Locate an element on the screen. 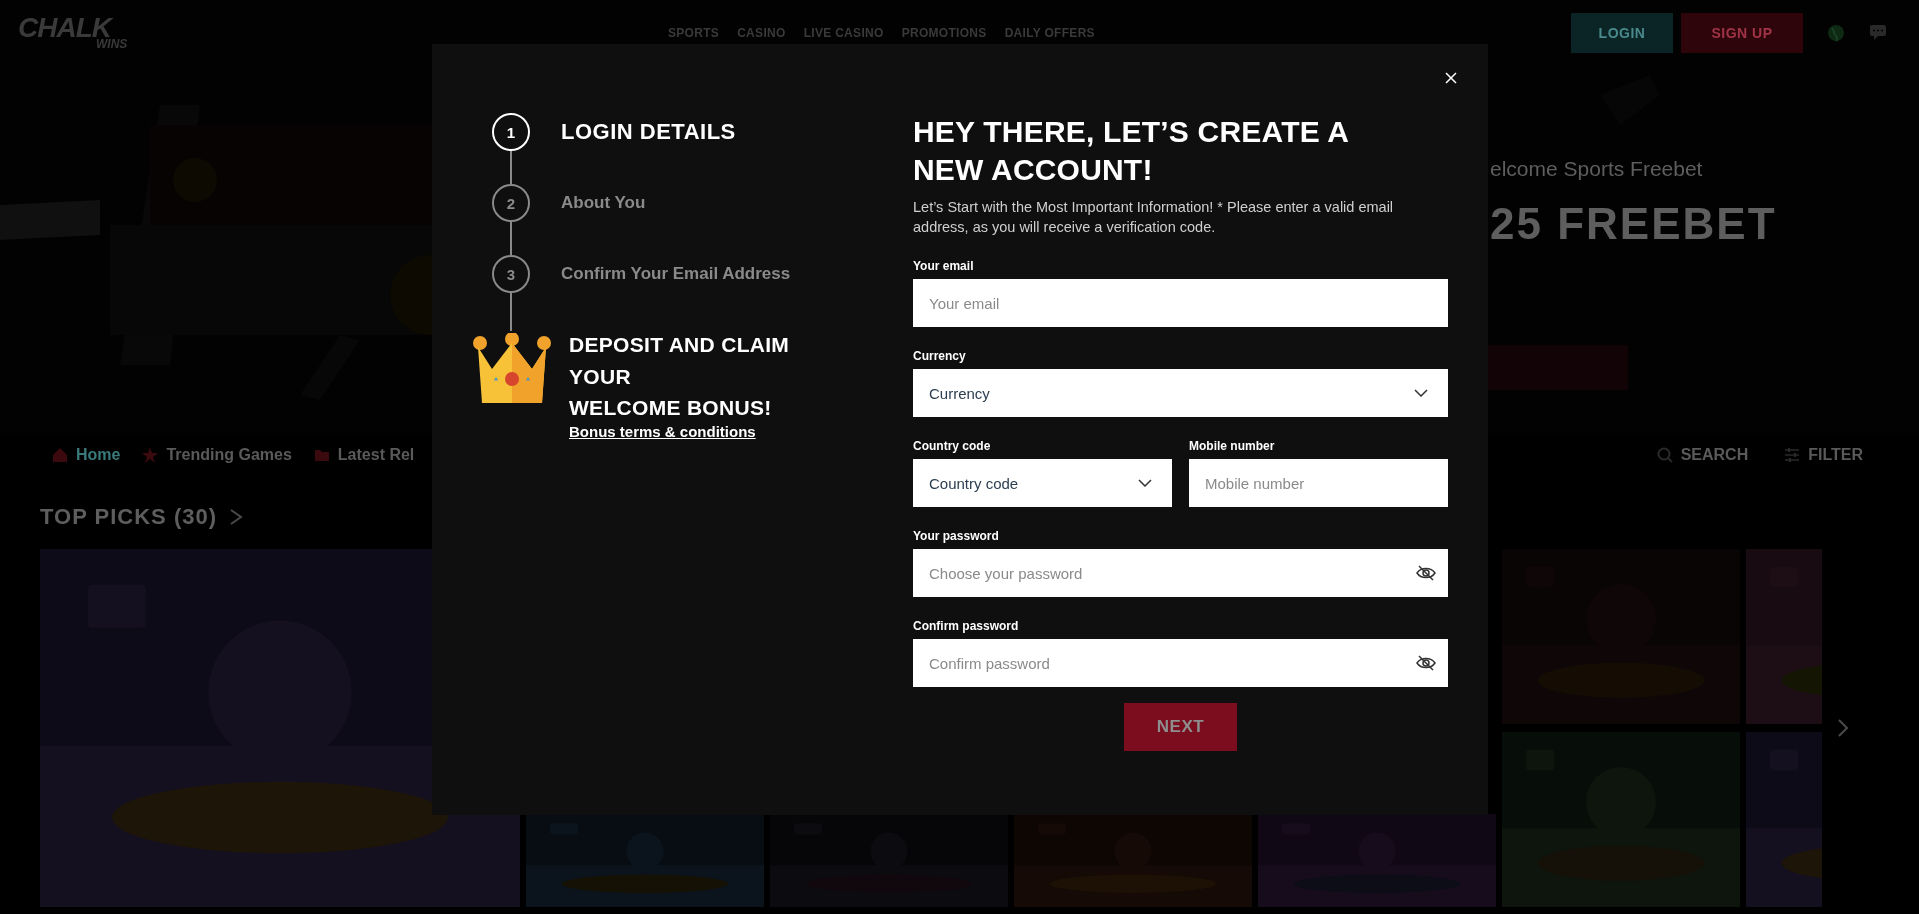  promo-heading: DEPOSIT AND CLAIM YOUR WELCOME BONUS! is located at coordinates (680, 376).